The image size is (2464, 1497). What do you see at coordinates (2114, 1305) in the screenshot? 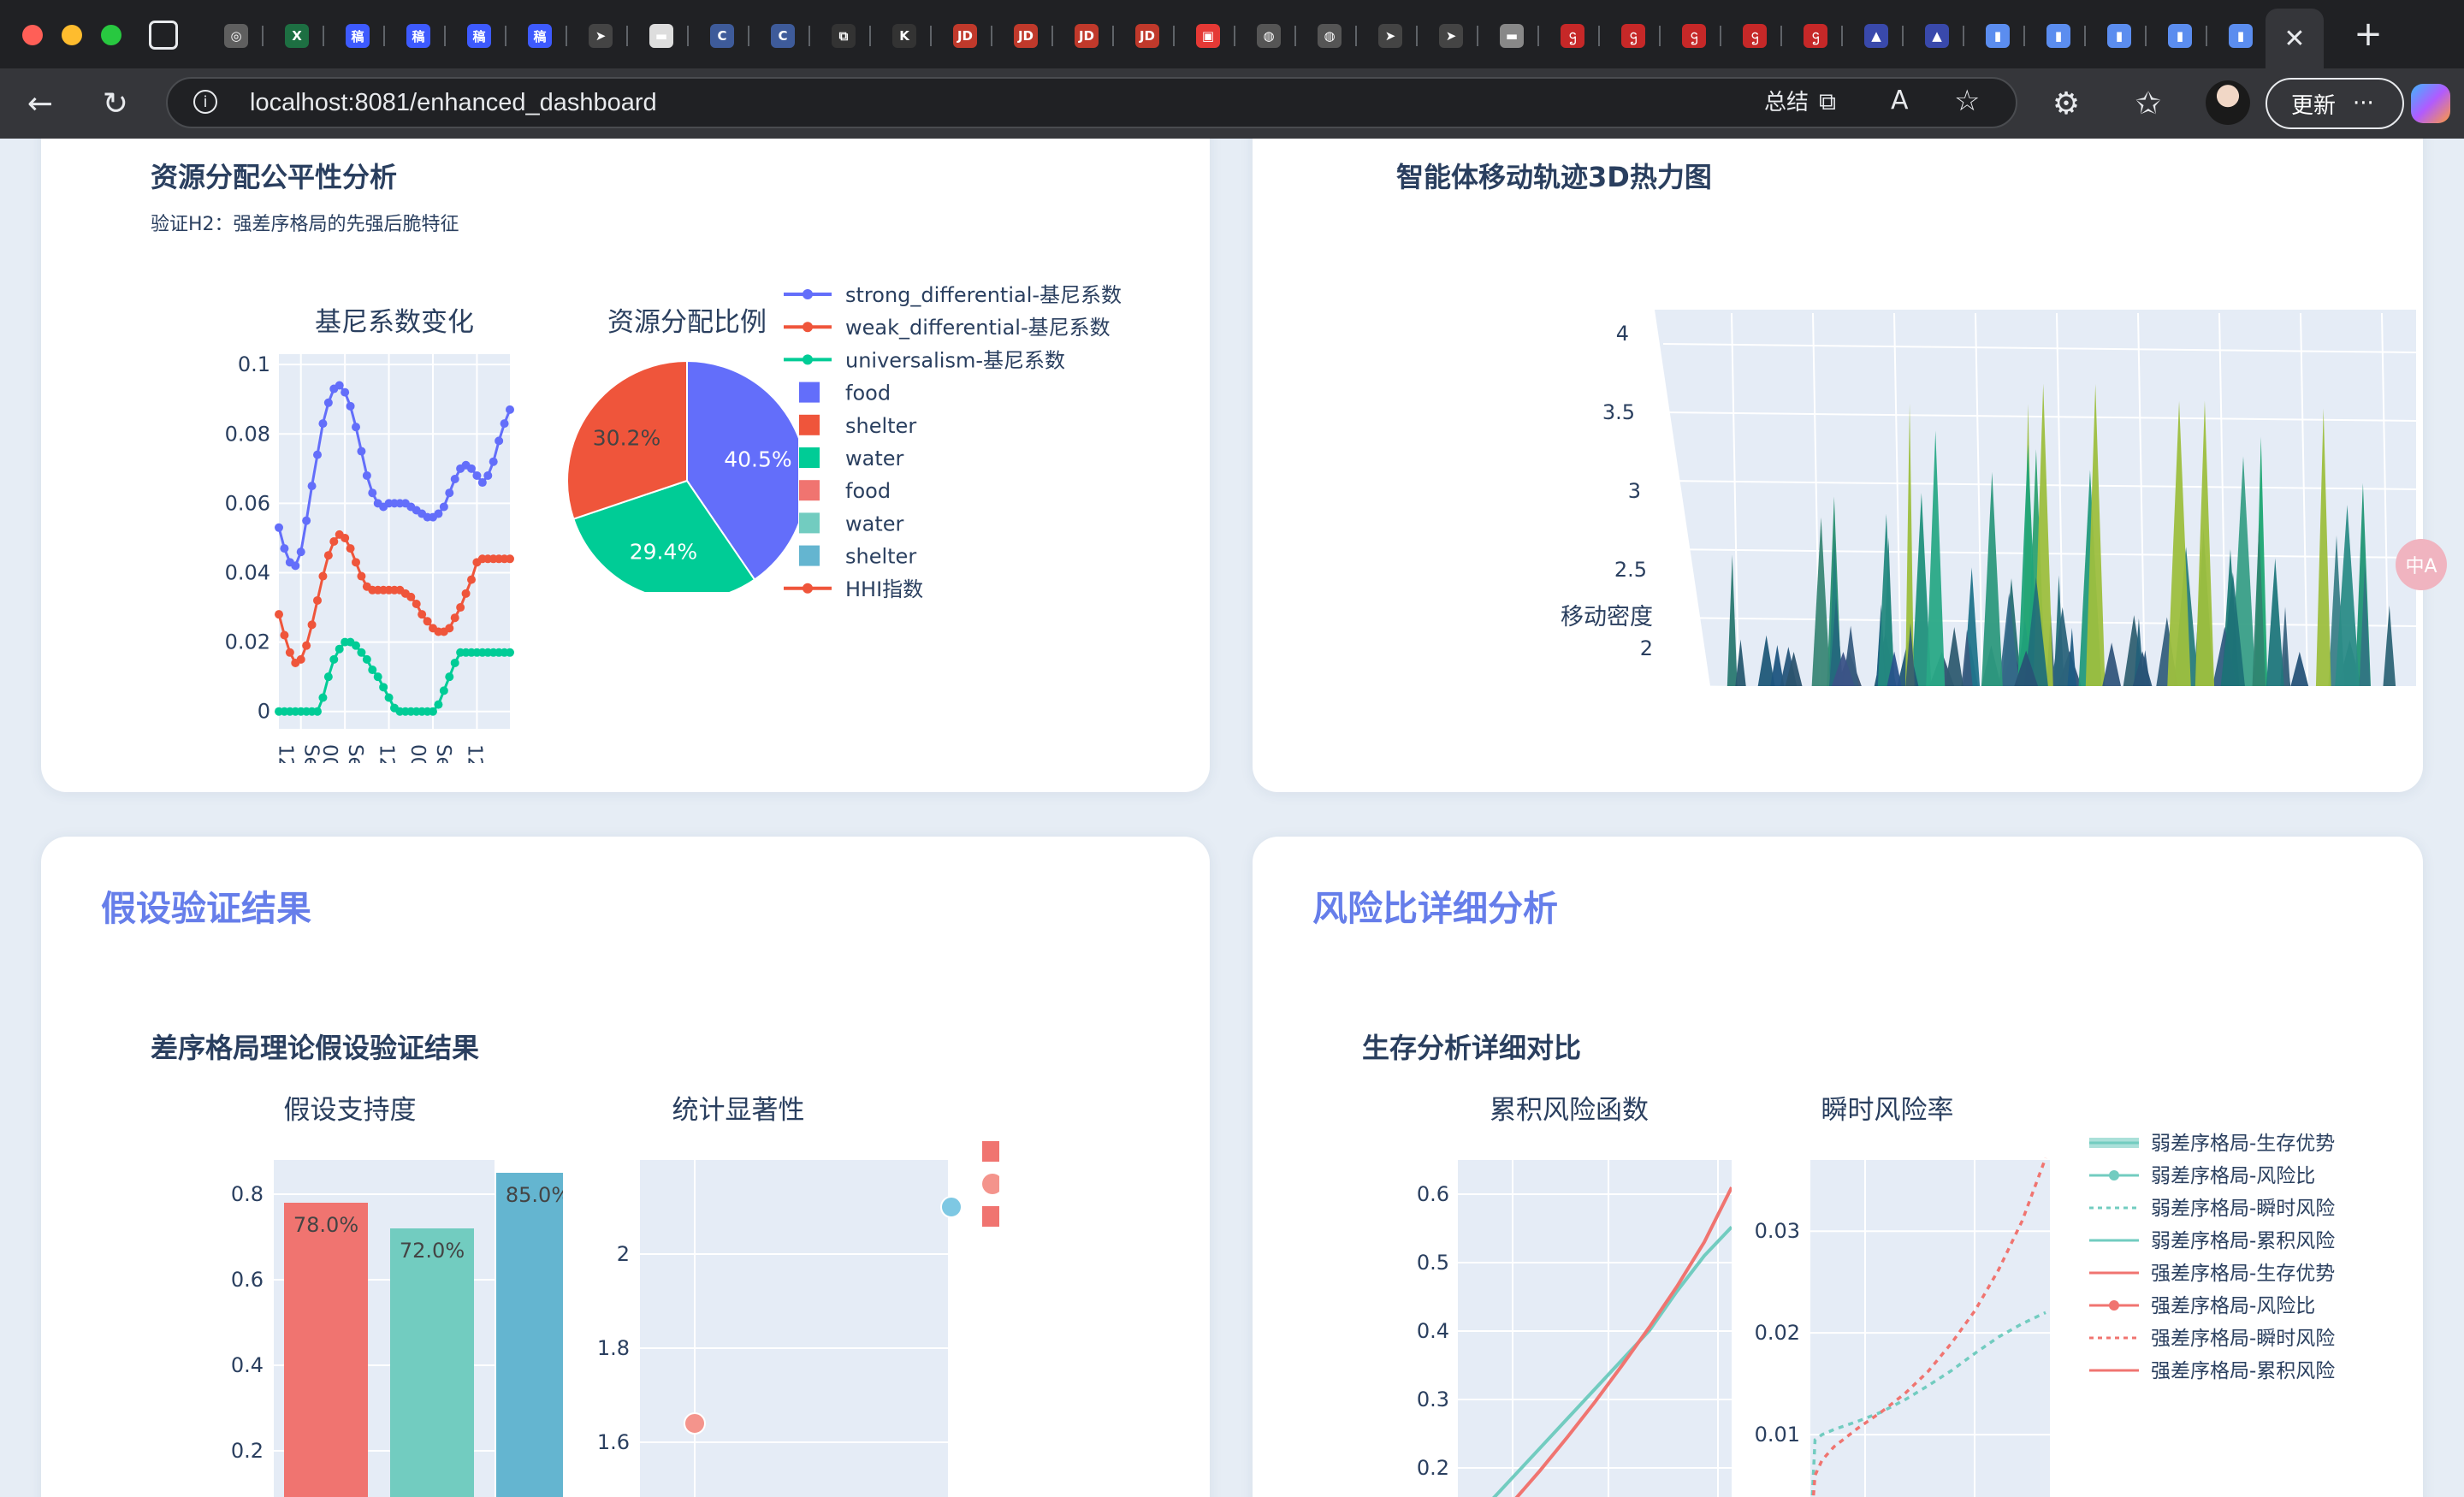
I see `legend-line-marker` at bounding box center [2114, 1305].